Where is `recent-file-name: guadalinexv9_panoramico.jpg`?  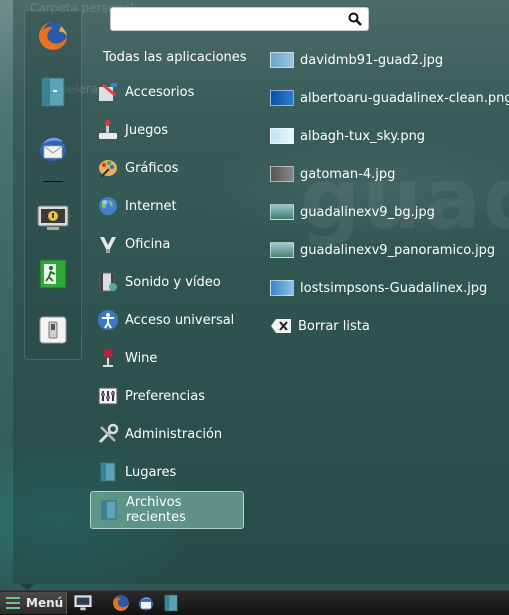 recent-file-name: guadalinexv9_panoramico.jpg is located at coordinates (398, 250).